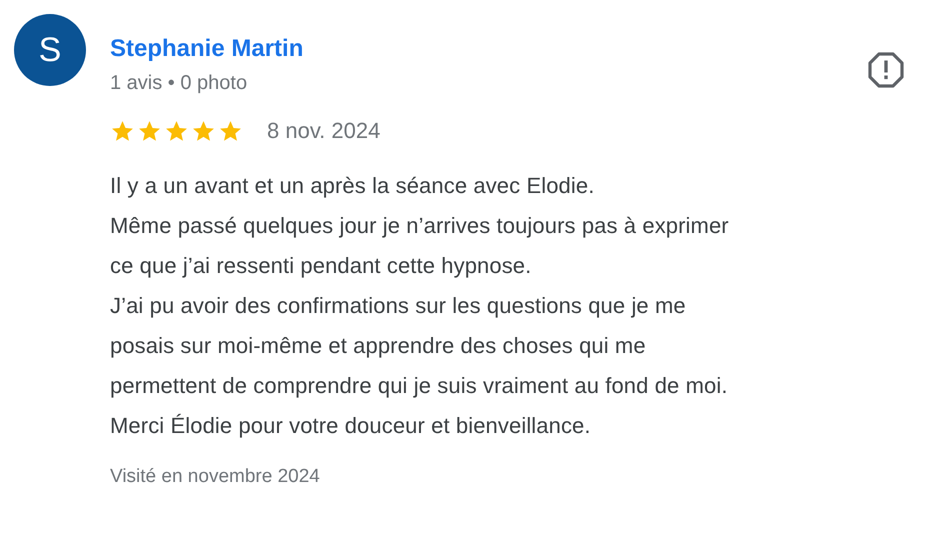 This screenshot has width=950, height=550. What do you see at coordinates (215, 477) in the screenshot?
I see `visit-date: Visité en novembre 2024` at bounding box center [215, 477].